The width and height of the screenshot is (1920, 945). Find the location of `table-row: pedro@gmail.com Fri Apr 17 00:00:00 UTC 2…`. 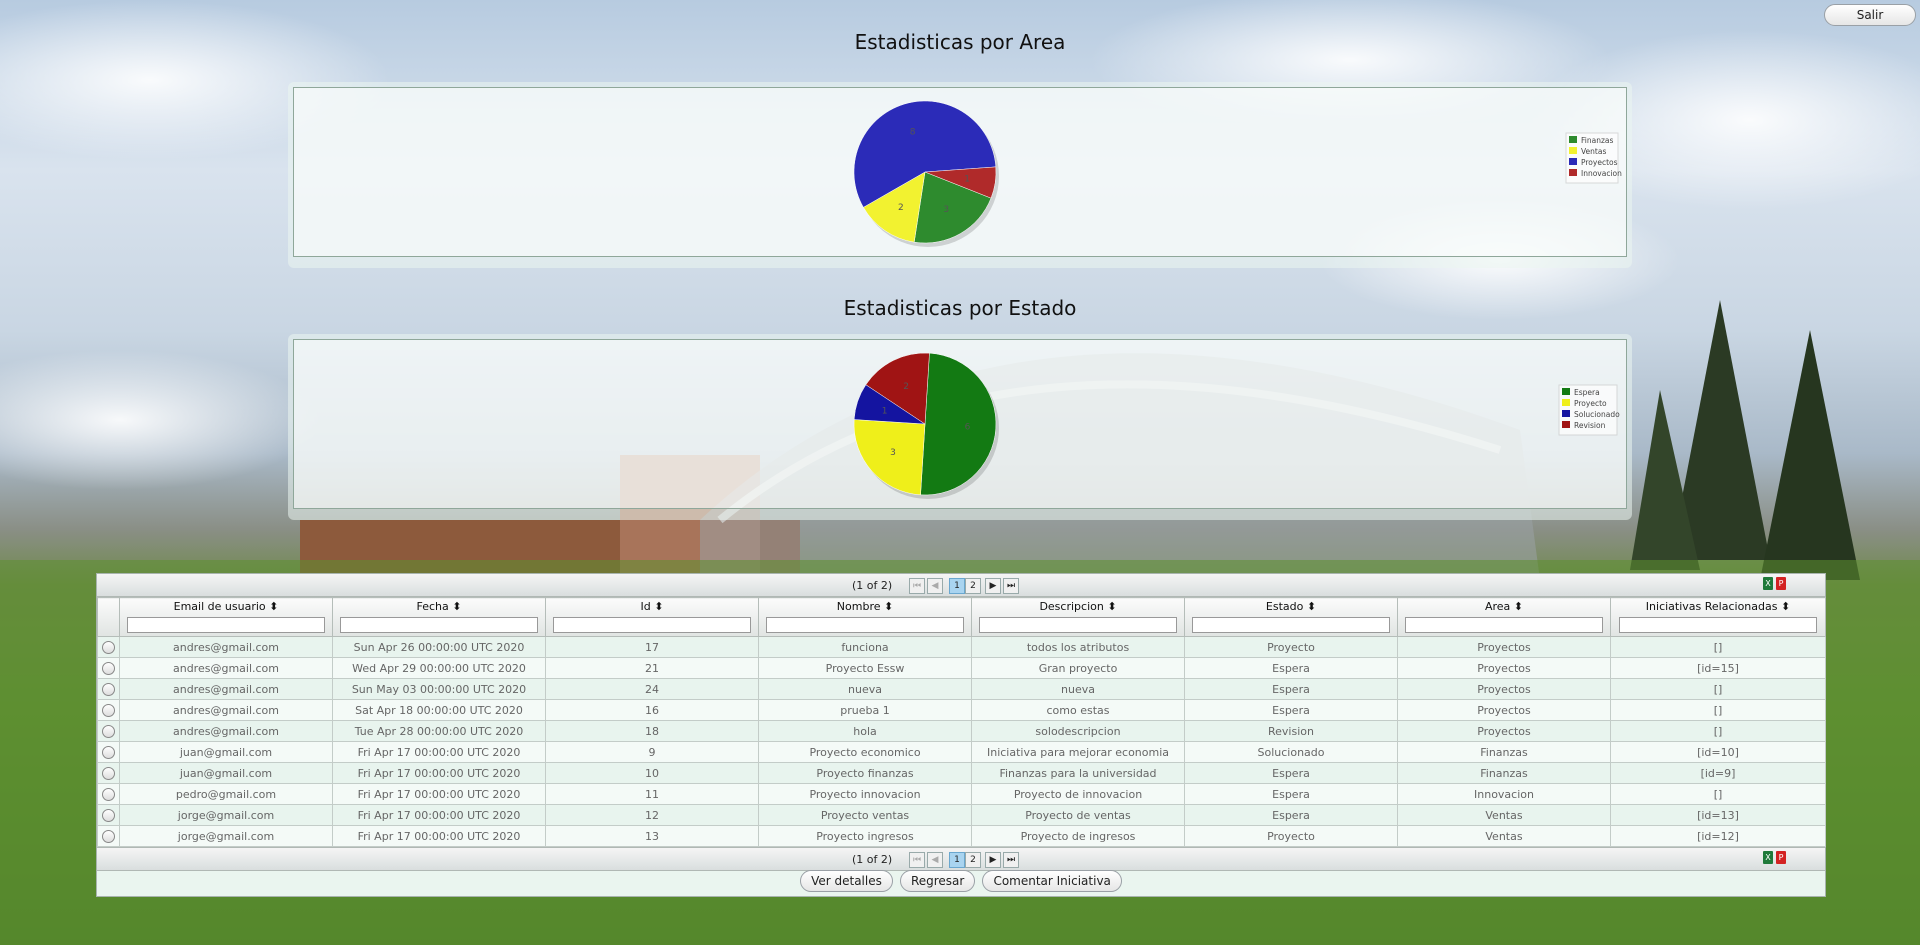

table-row: pedro@gmail.com Fri Apr 17 00:00:00 UTC 2… is located at coordinates (961, 794).